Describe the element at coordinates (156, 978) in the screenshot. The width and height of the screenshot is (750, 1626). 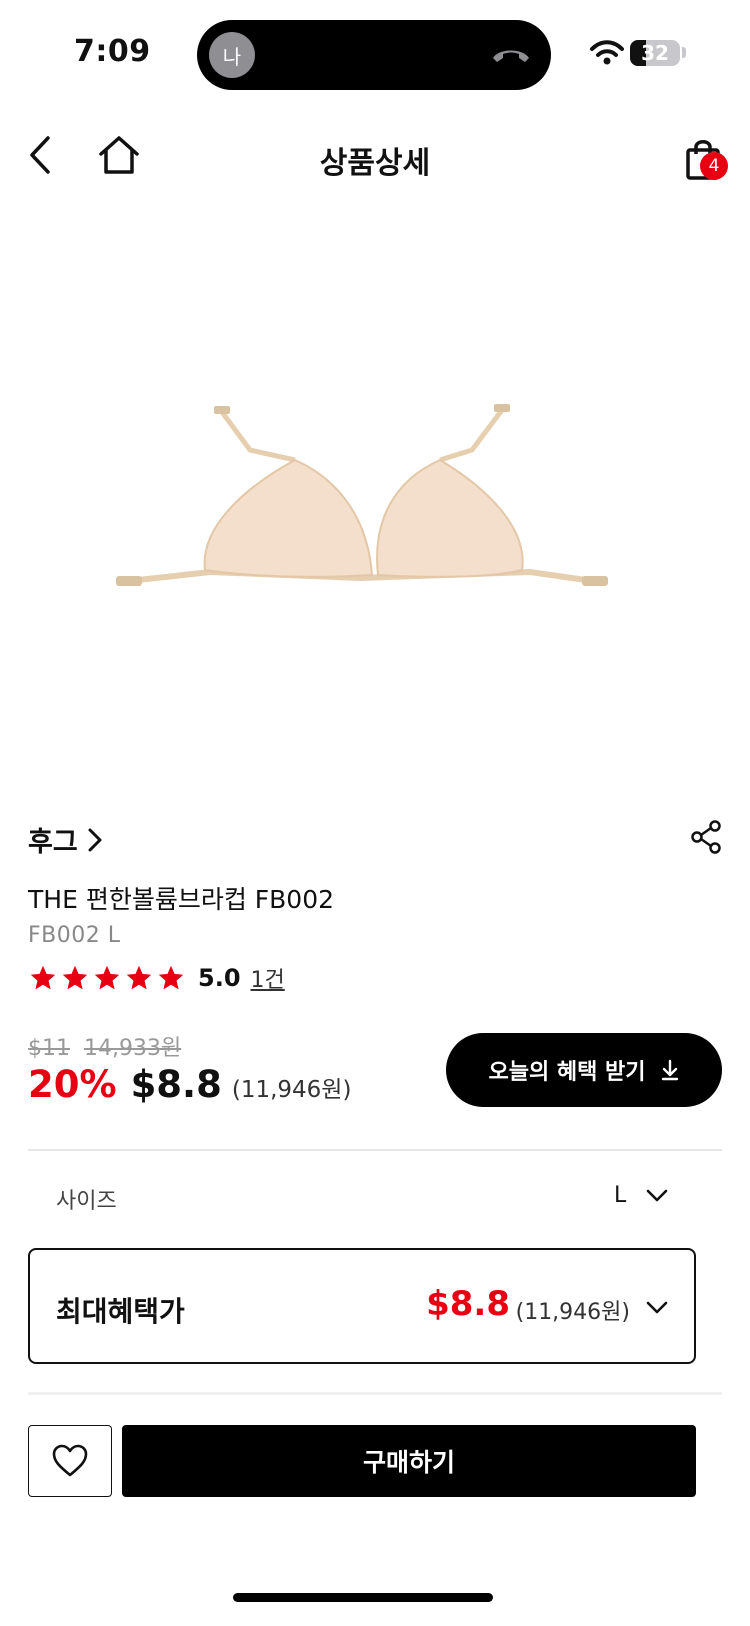
I see `rating-row: 5.0 1건` at that location.